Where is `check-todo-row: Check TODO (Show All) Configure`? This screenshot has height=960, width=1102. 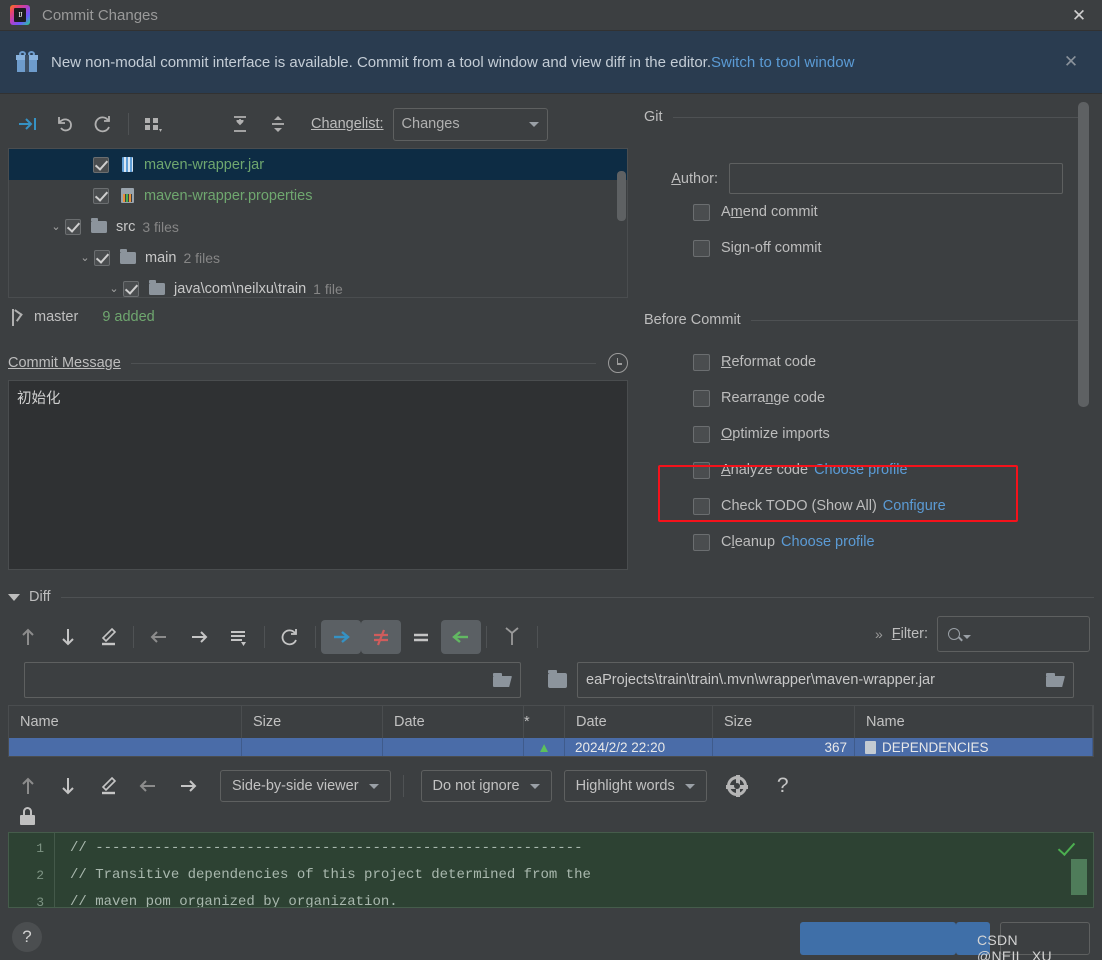 check-todo-row: Check TODO (Show All) Configure is located at coordinates (864, 506).